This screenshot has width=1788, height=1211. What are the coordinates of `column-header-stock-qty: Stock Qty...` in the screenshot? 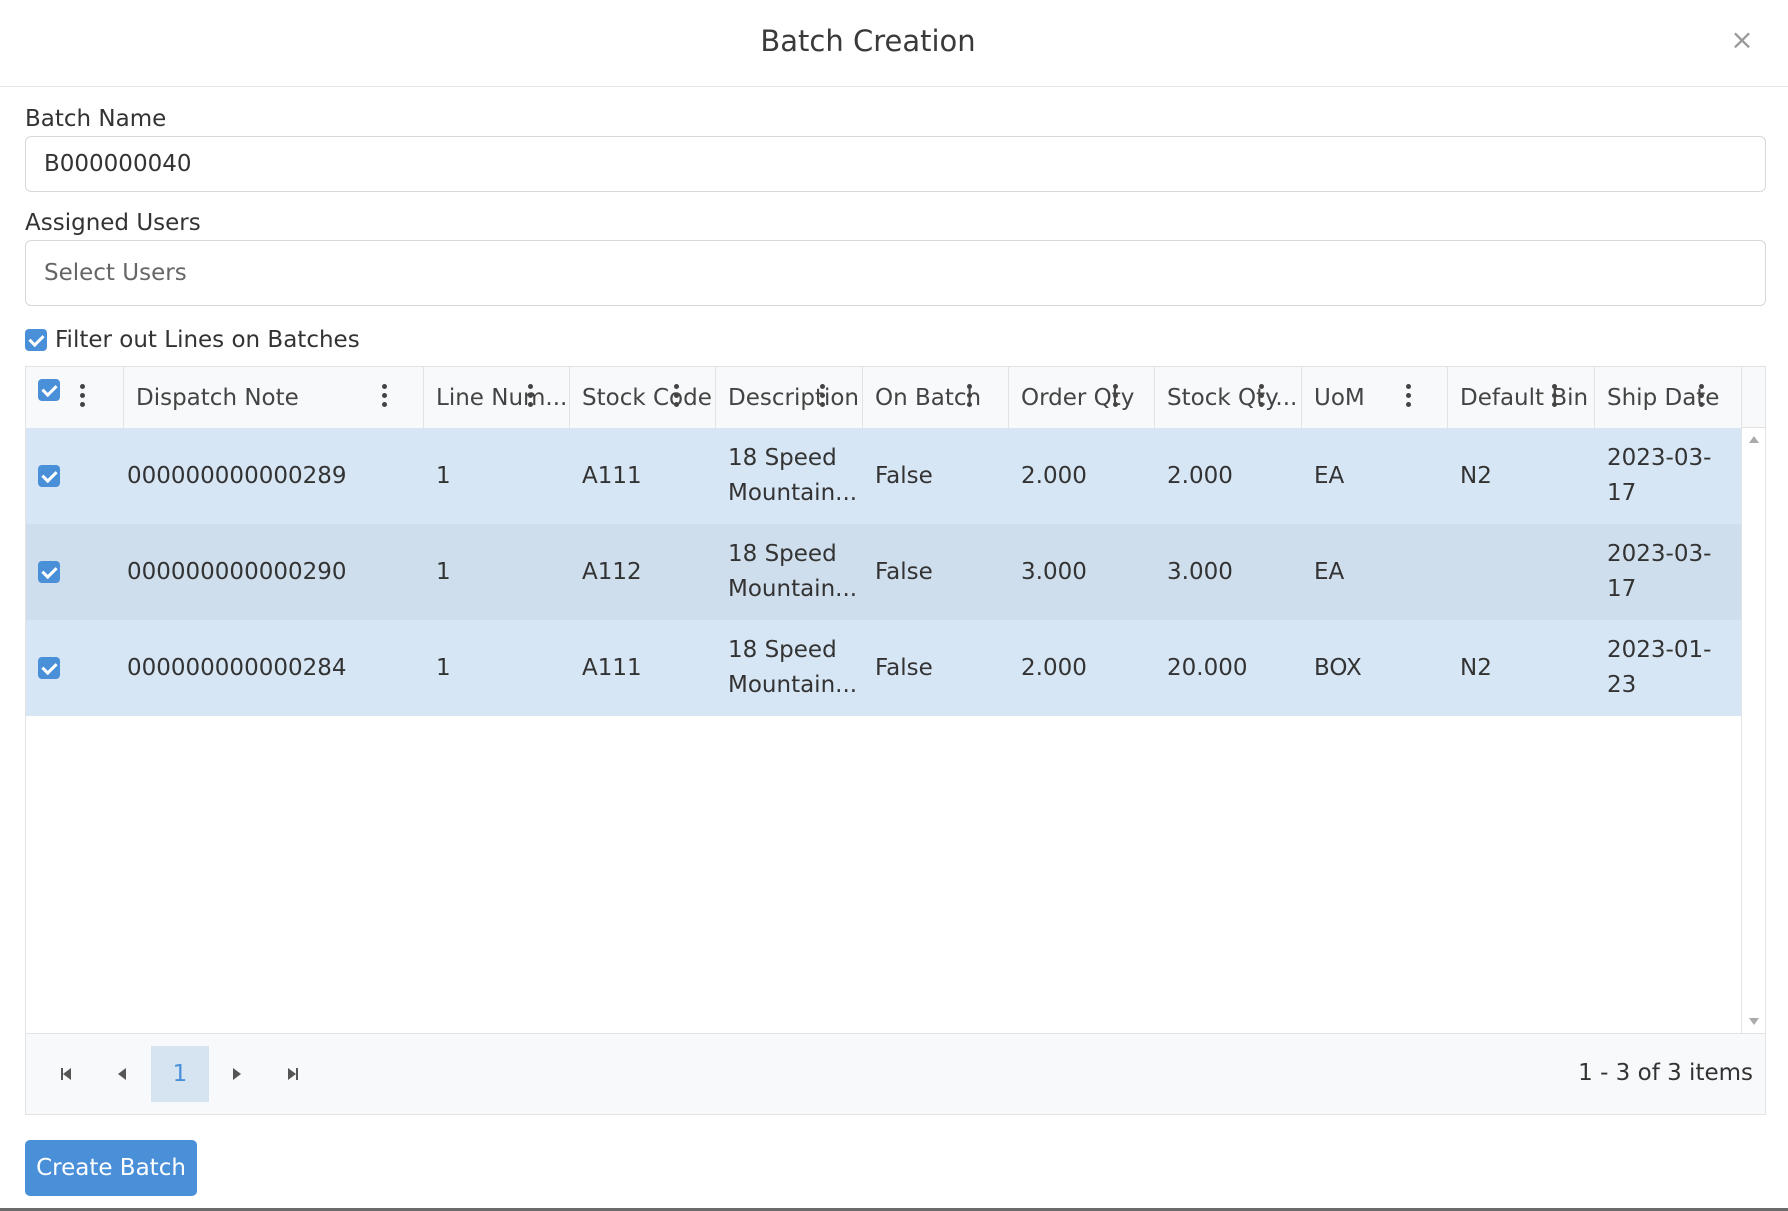 It's located at (1228, 397).